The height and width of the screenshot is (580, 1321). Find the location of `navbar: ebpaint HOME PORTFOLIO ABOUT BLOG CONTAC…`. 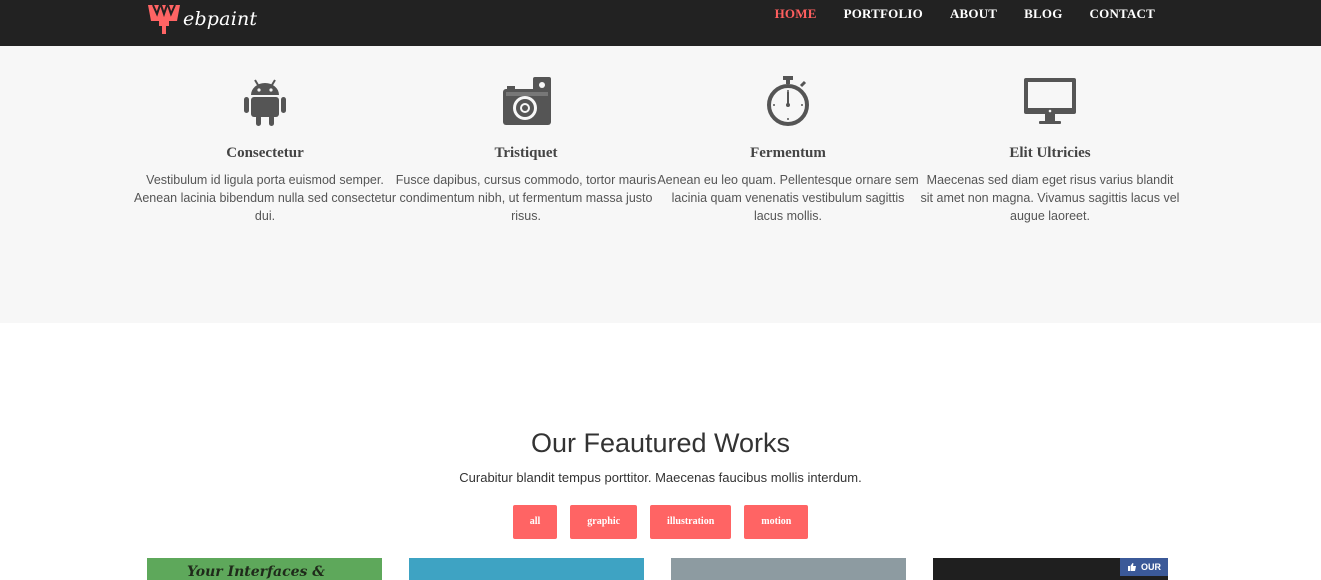

navbar: ebpaint HOME PORTFOLIO ABOUT BLOG CONTAC… is located at coordinates (660, 23).